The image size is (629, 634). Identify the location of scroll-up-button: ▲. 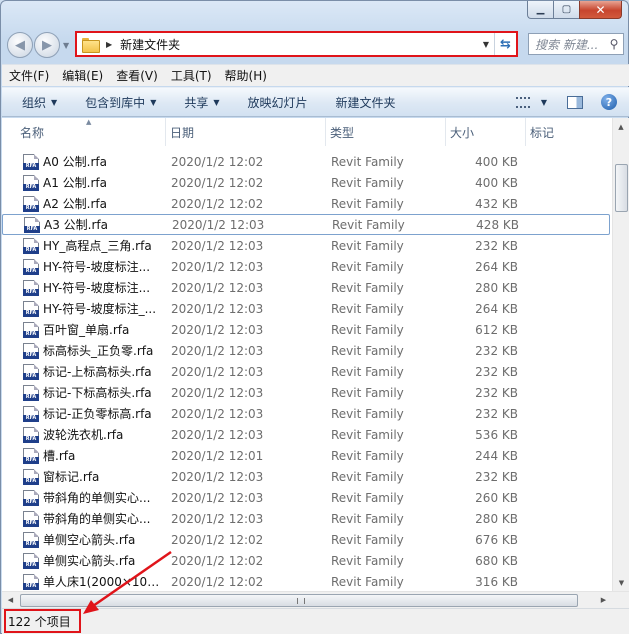
(621, 126).